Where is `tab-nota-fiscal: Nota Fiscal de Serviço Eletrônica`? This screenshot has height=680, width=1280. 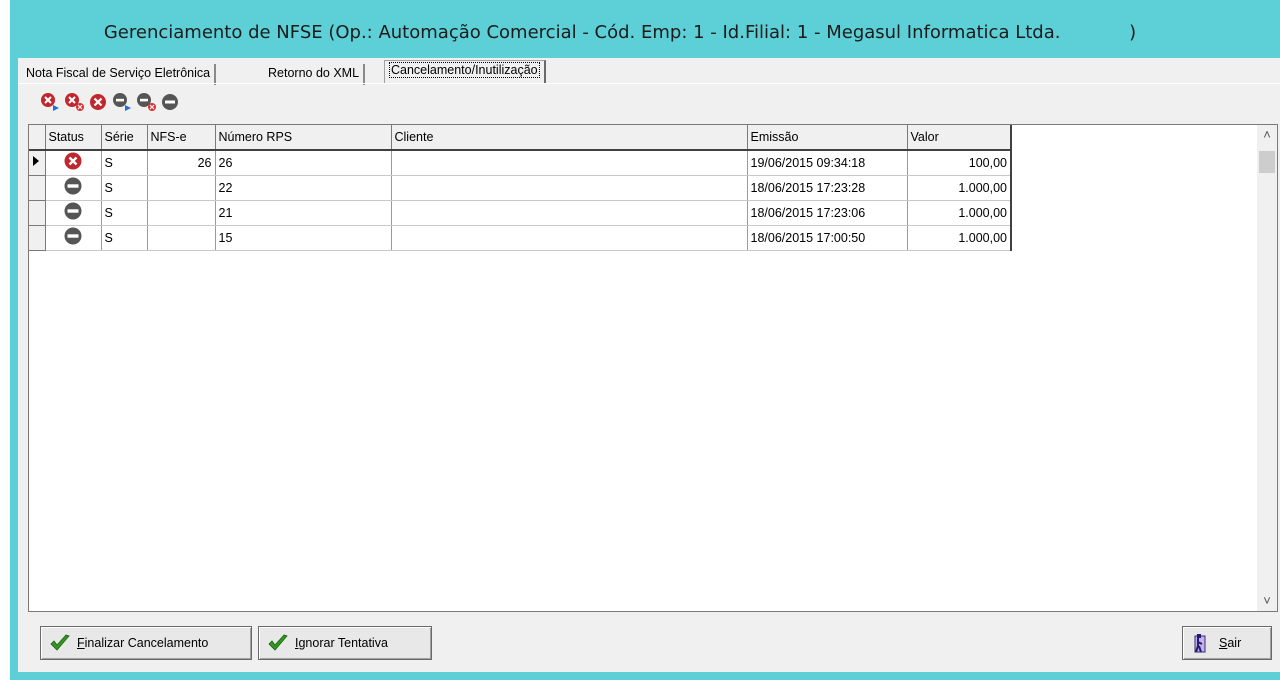 tab-nota-fiscal: Nota Fiscal de Serviço Eletrônica is located at coordinates (119, 74).